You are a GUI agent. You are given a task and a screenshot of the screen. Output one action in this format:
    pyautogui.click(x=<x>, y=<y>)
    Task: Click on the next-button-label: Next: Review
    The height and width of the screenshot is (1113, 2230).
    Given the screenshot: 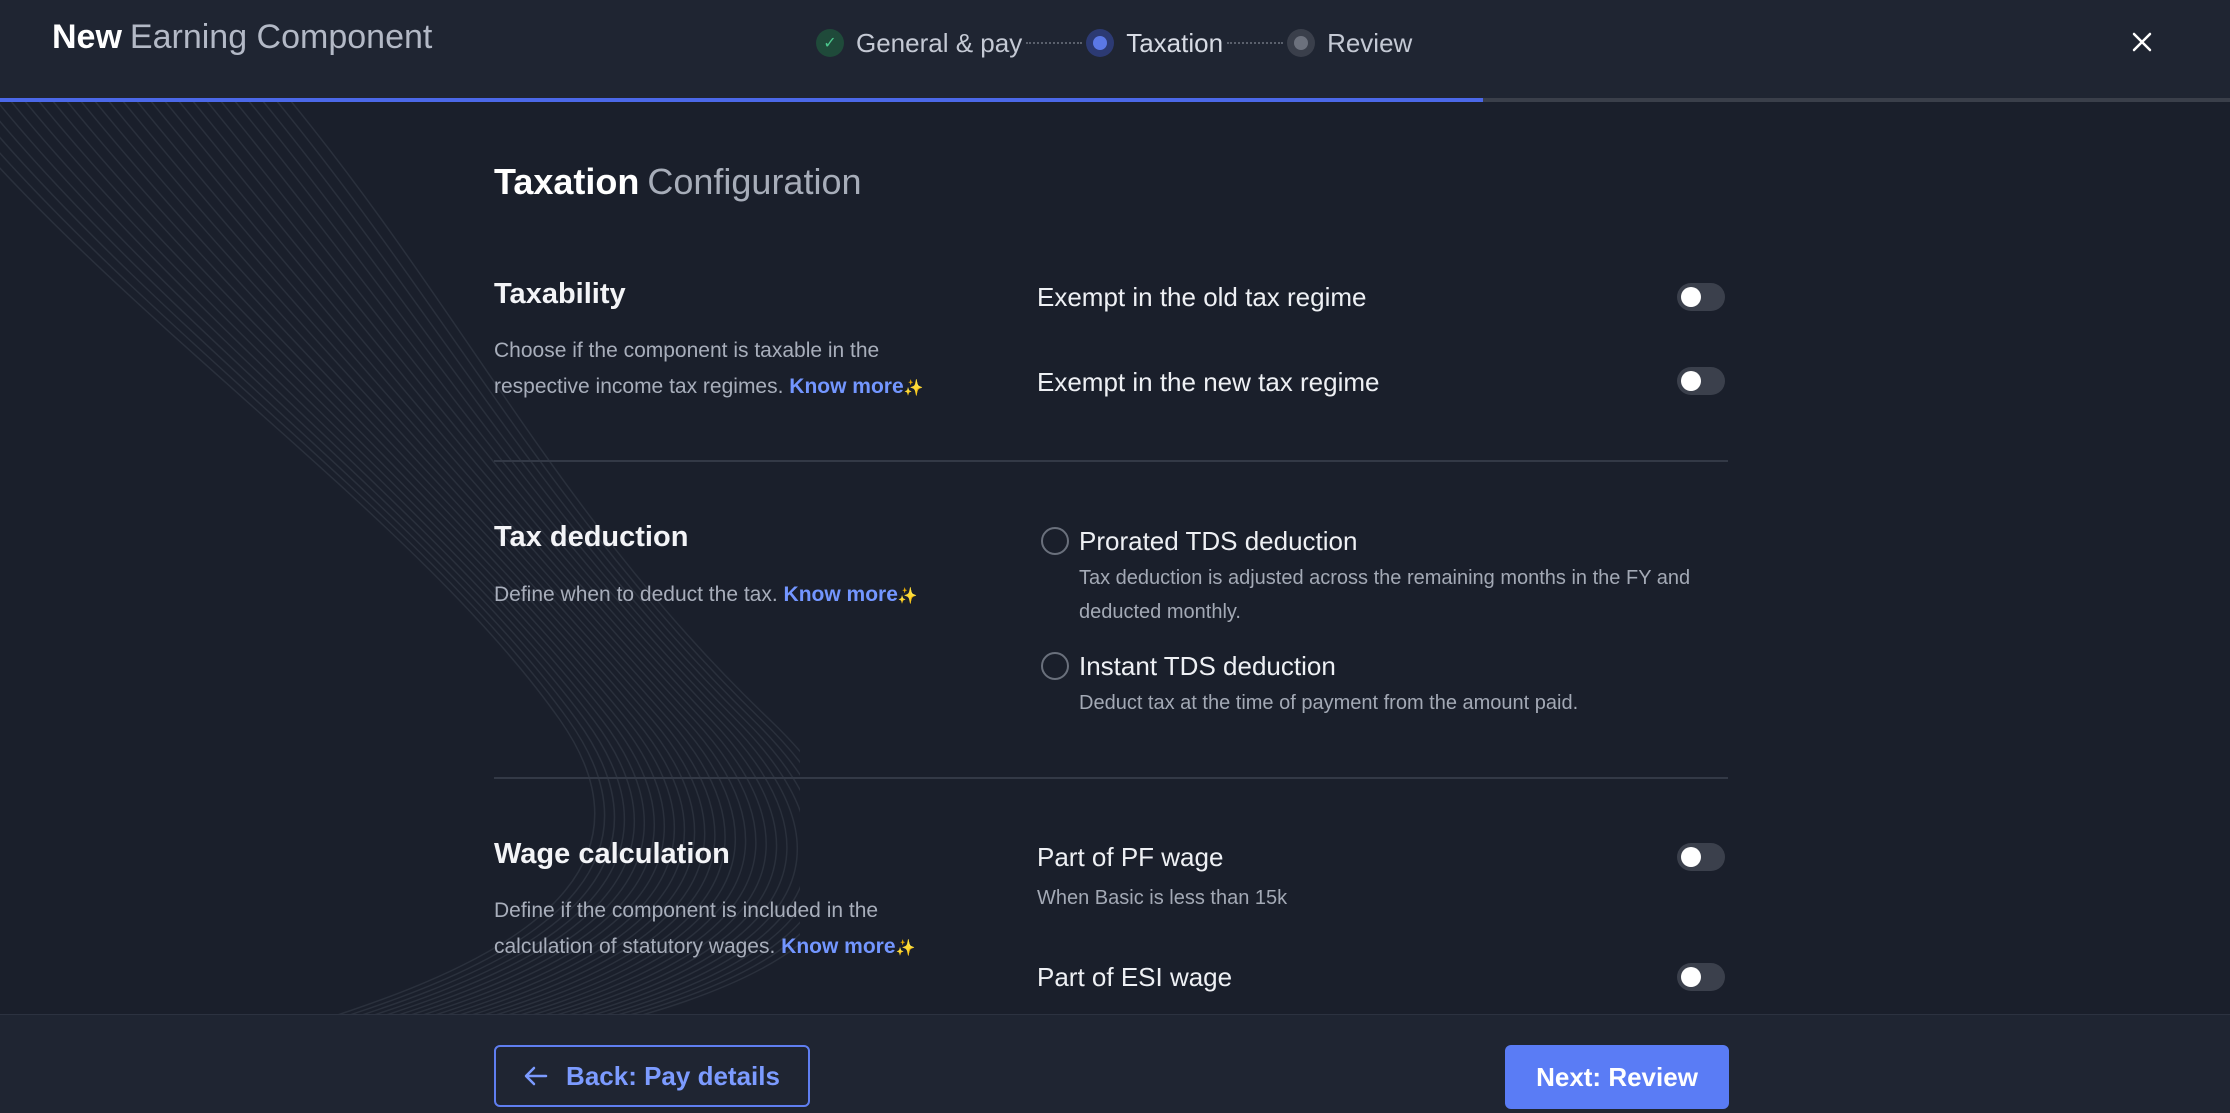 What is the action you would take?
    pyautogui.click(x=1617, y=1076)
    